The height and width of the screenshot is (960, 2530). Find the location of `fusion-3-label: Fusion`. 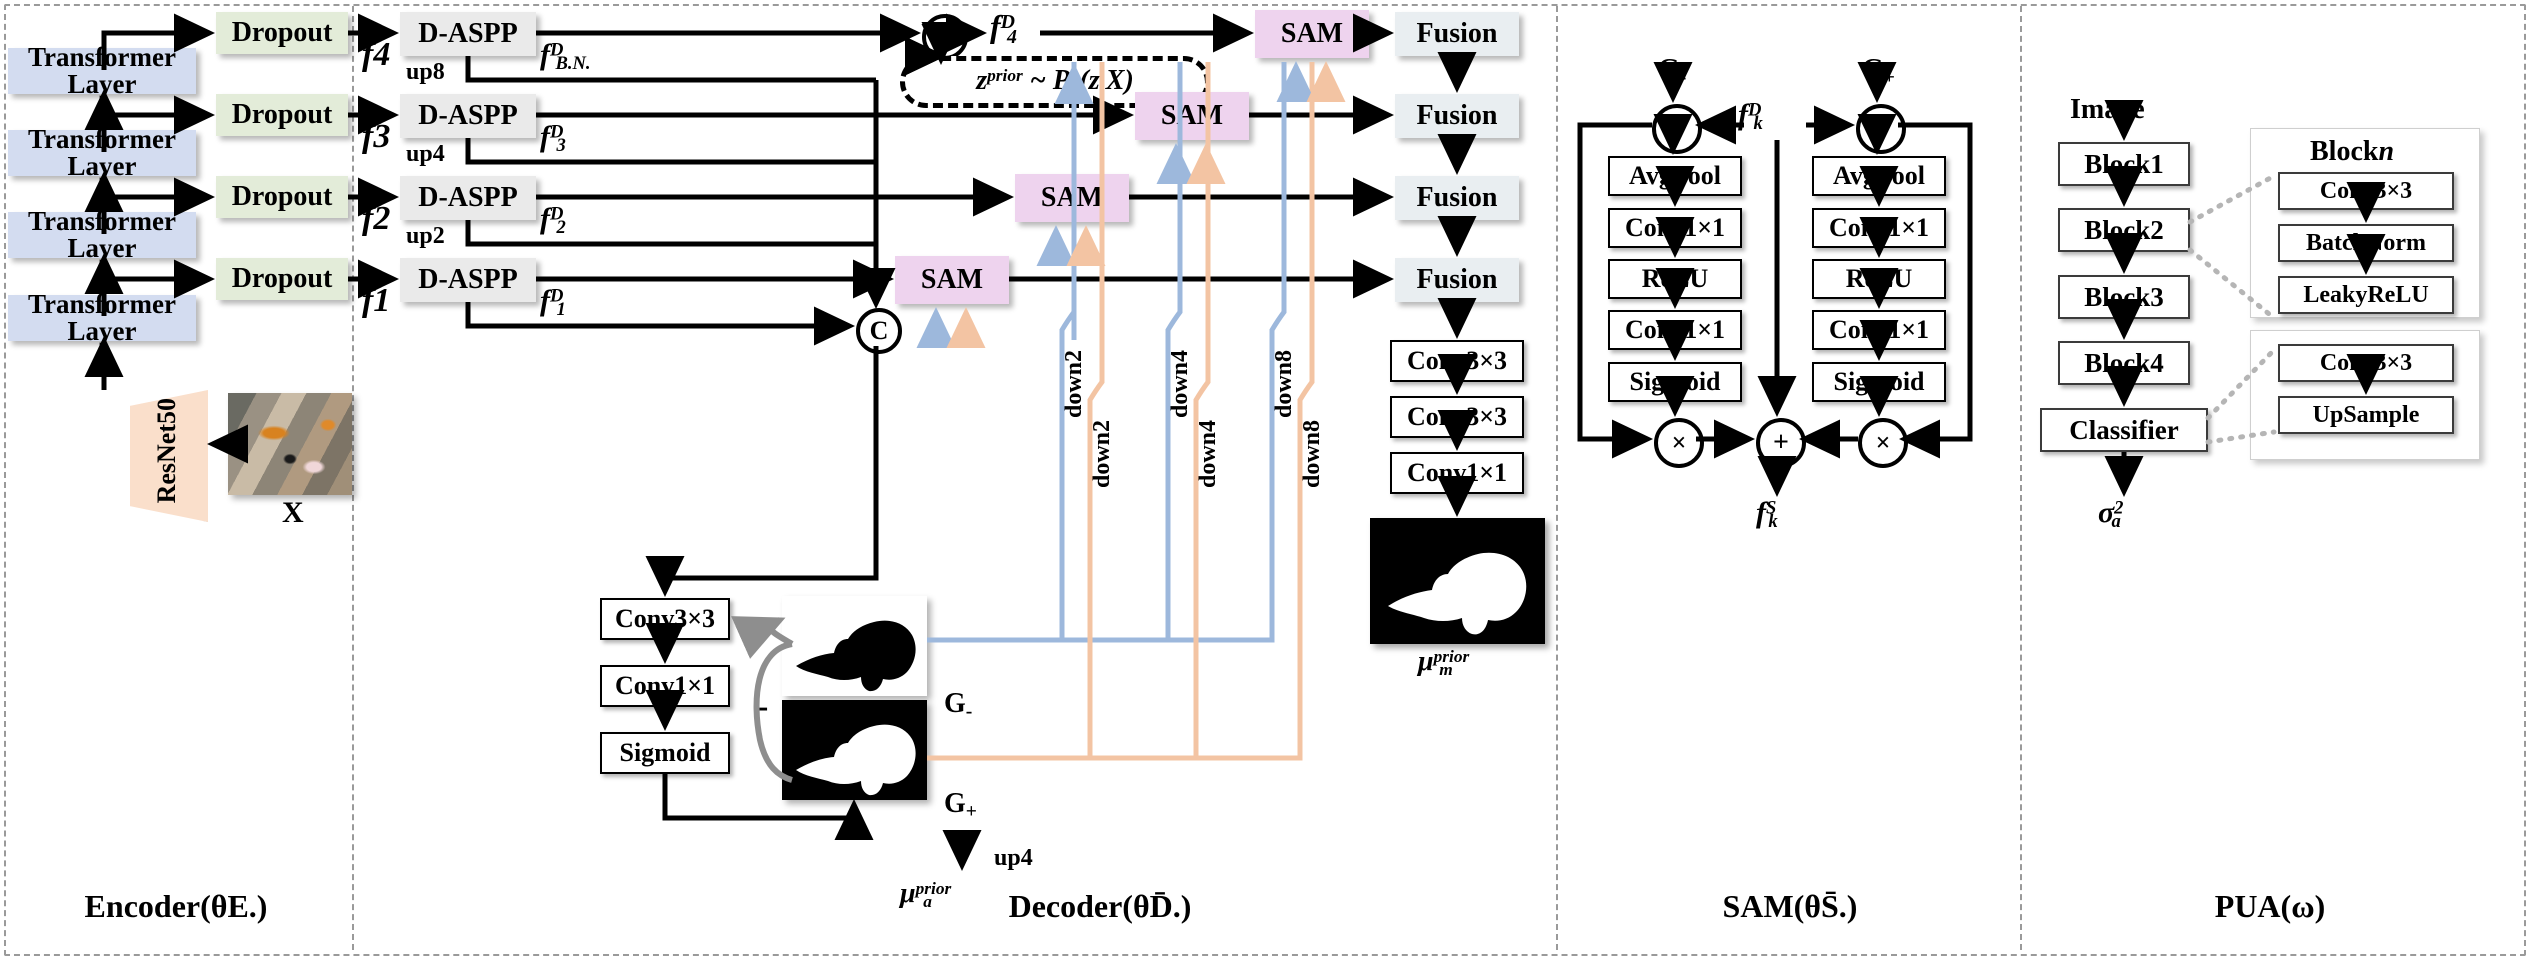

fusion-3-label: Fusion is located at coordinates (1457, 197).